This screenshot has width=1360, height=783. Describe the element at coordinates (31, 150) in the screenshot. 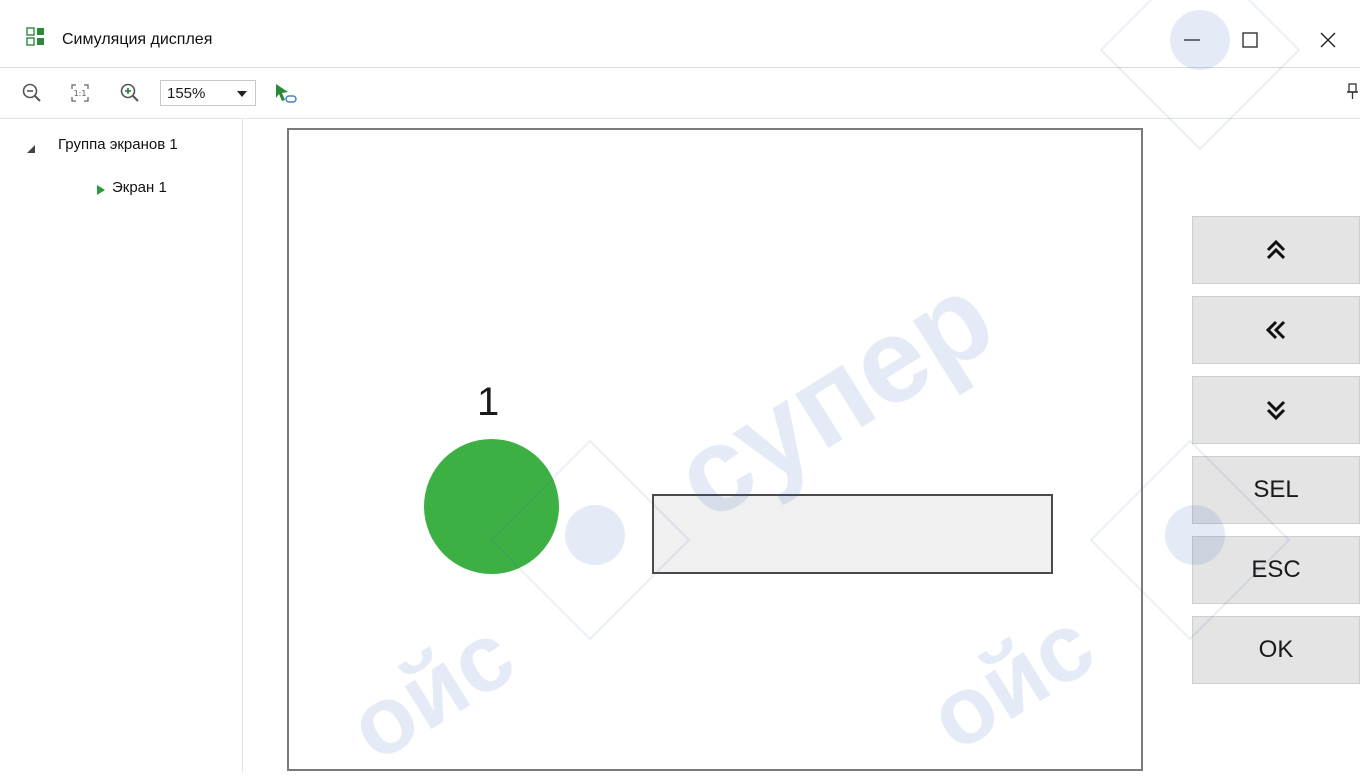

I see `expand-triangle-icon` at that location.